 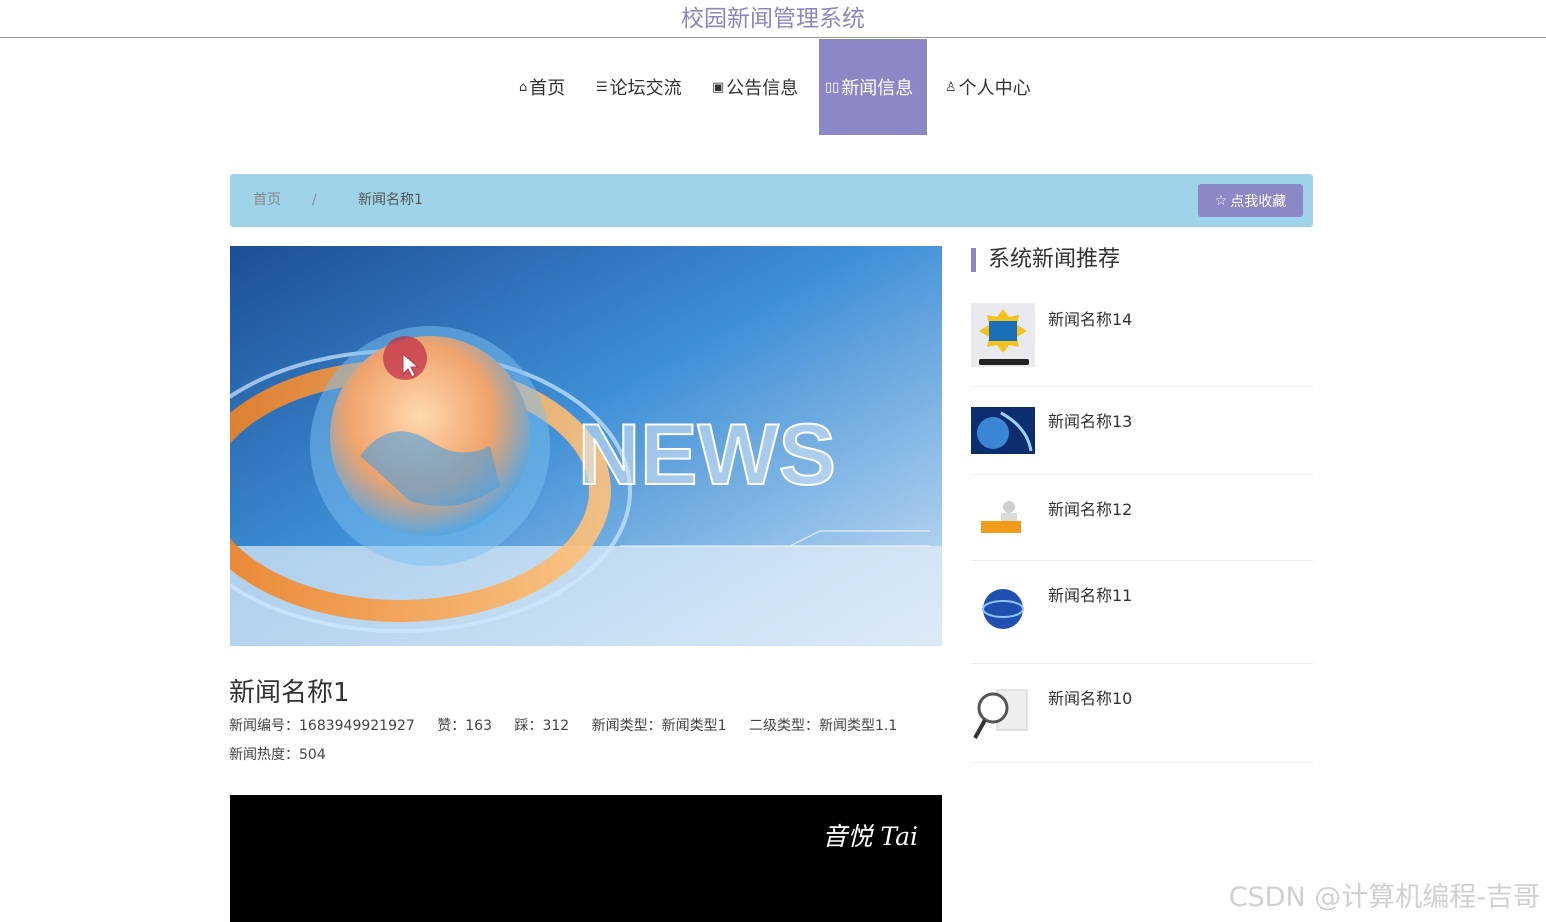 What do you see at coordinates (718, 87) in the screenshot?
I see `notice-icon: ▣` at bounding box center [718, 87].